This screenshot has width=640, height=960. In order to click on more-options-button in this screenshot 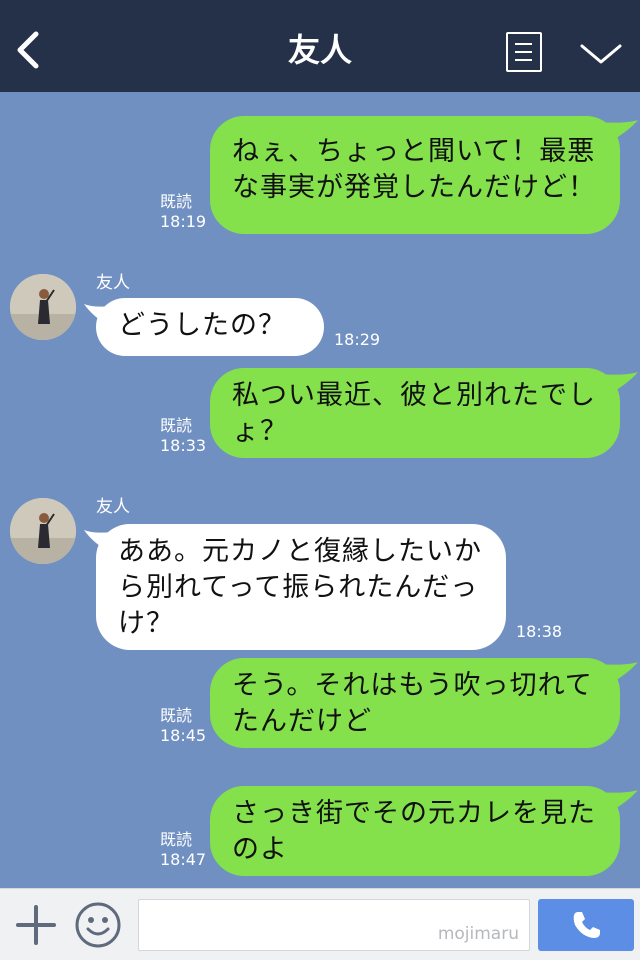, I will do `click(601, 53)`.